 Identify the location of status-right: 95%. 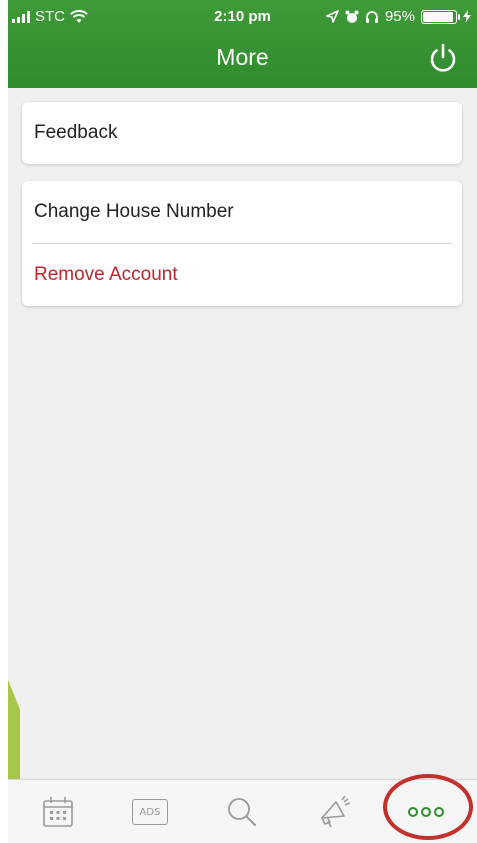
(398, 16).